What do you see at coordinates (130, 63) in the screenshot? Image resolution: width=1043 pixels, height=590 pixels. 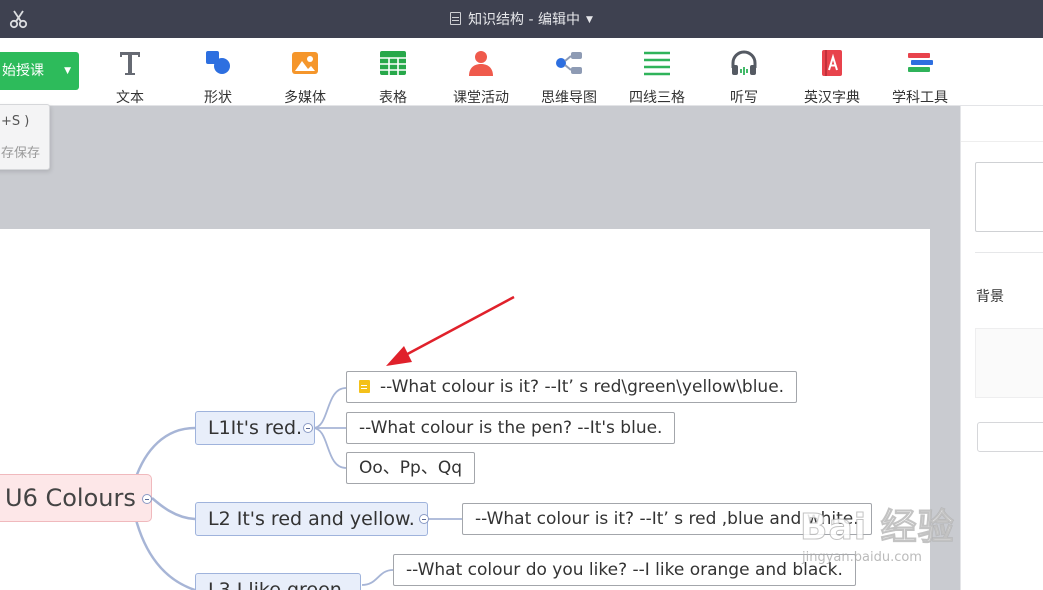 I see `text-icon` at bounding box center [130, 63].